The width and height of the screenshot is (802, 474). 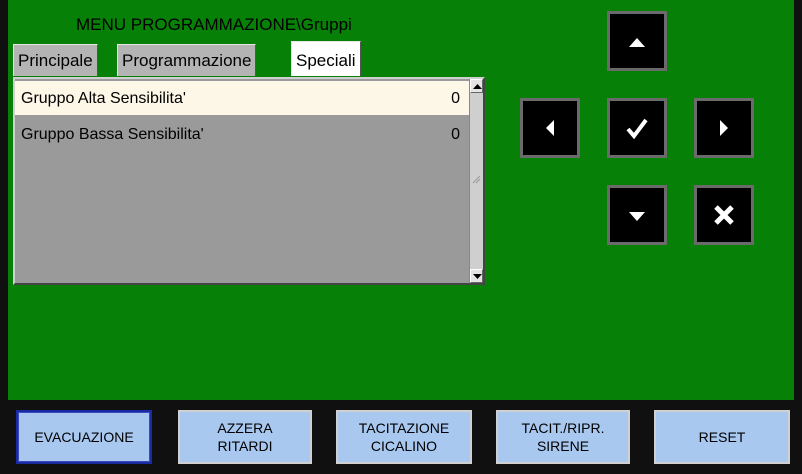 I want to click on nav-right-button, so click(x=724, y=128).